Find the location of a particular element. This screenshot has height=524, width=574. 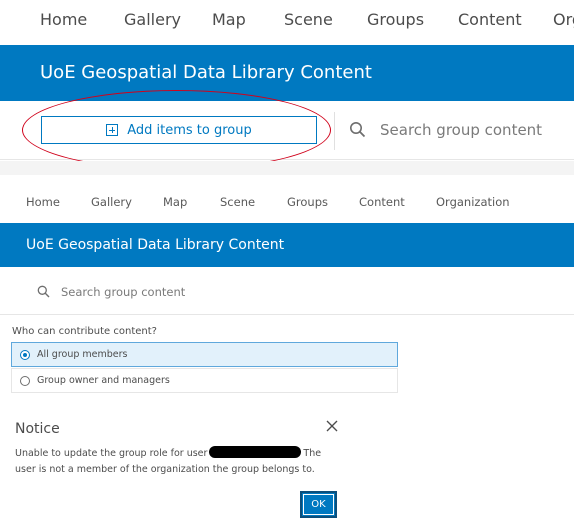

top-nav-map: Map is located at coordinates (229, 19).